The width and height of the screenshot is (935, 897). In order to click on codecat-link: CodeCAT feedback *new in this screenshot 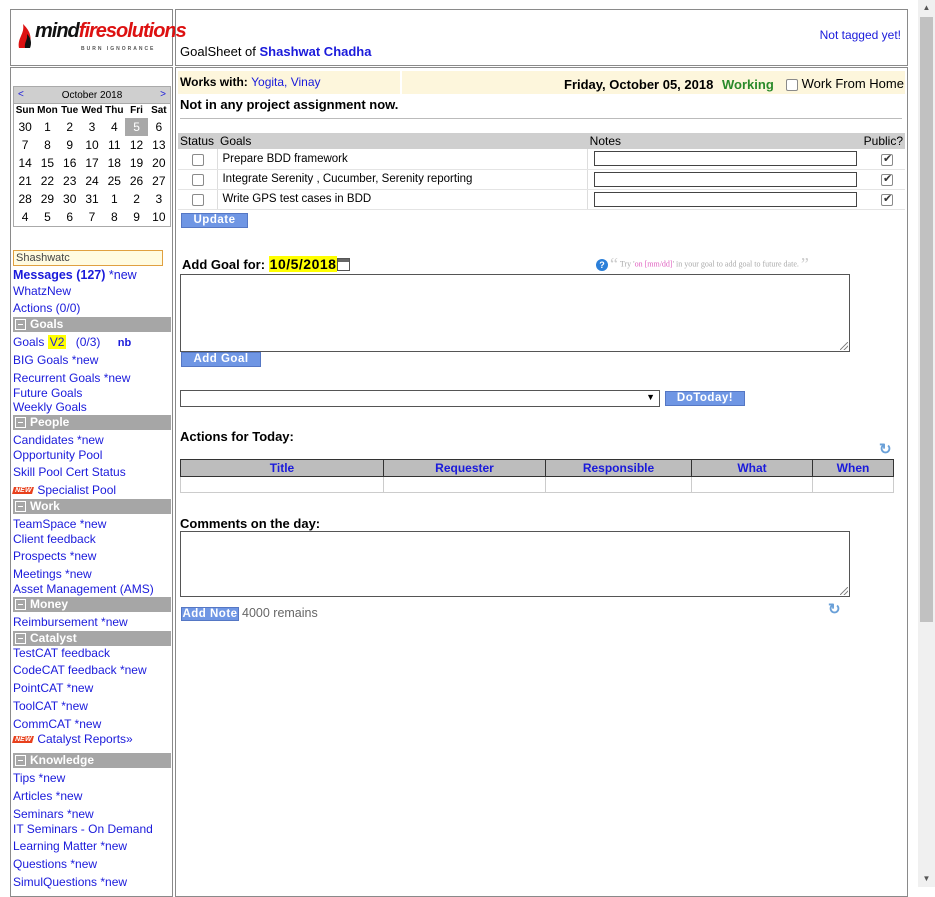, I will do `click(80, 670)`.